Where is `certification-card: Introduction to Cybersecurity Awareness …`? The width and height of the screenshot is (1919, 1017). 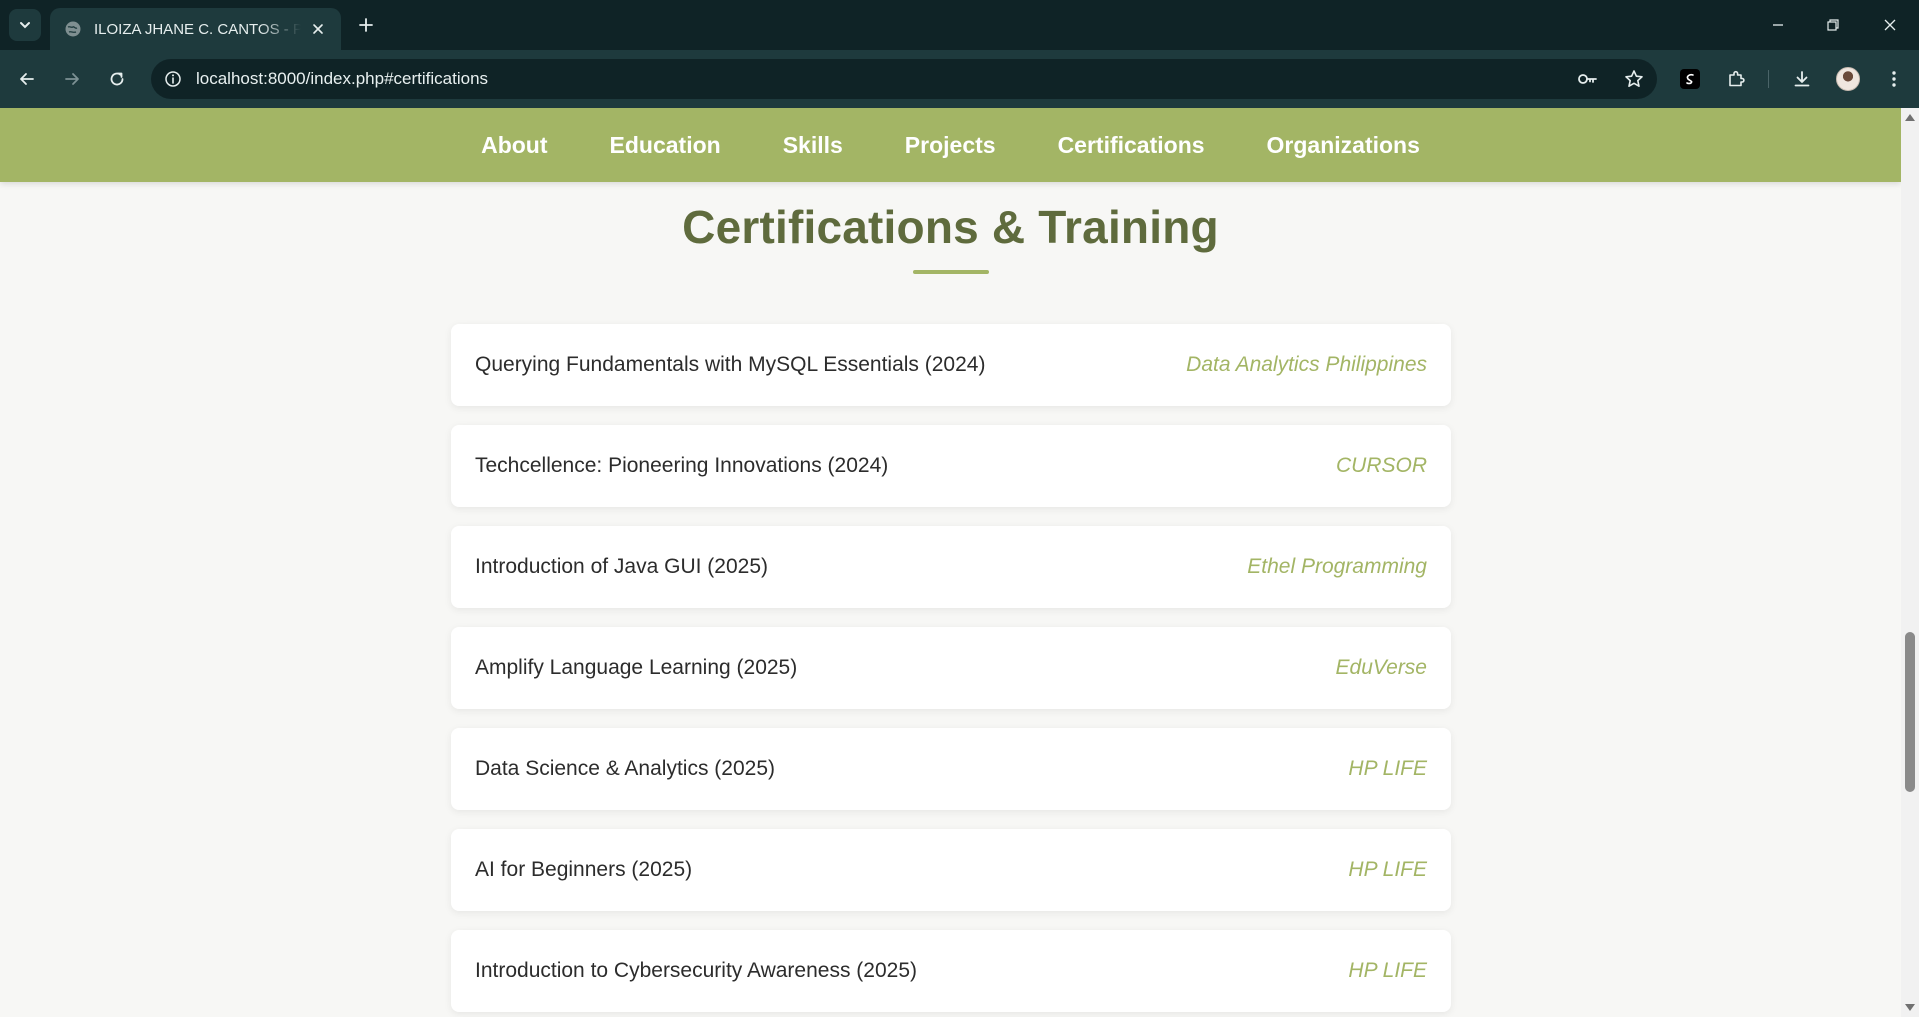
certification-card: Introduction to Cybersecurity Awareness … is located at coordinates (951, 971).